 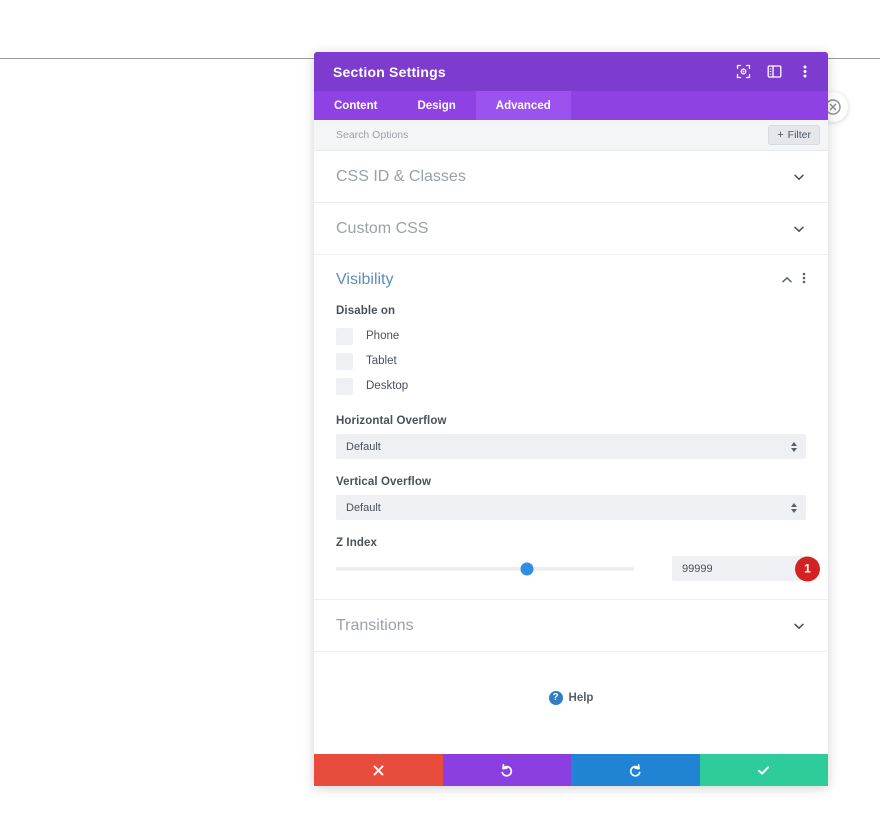 What do you see at coordinates (344, 361) in the screenshot?
I see `checkbox-tablet` at bounding box center [344, 361].